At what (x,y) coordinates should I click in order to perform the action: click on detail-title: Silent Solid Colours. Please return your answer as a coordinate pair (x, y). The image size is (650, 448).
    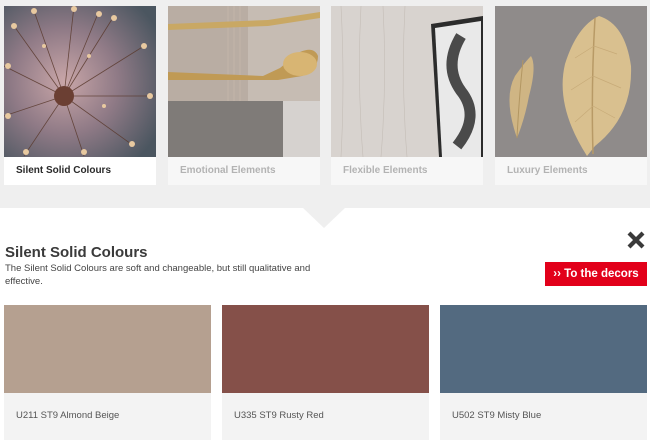
    Looking at the image, I should click on (76, 252).